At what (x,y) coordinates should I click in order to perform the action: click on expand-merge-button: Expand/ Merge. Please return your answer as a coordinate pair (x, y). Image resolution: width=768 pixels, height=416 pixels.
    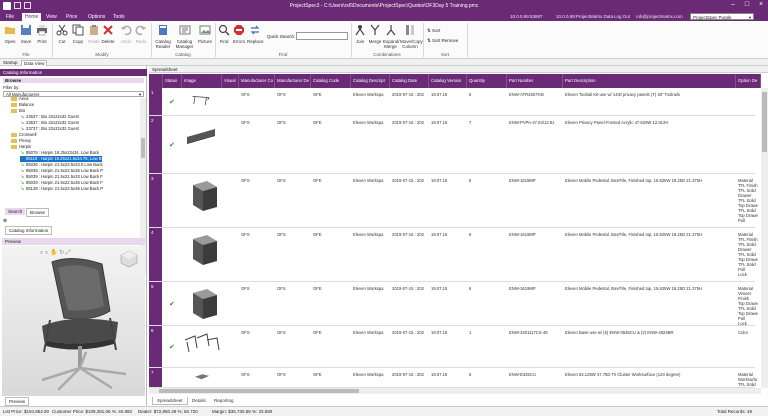
    Looking at the image, I should click on (391, 36).